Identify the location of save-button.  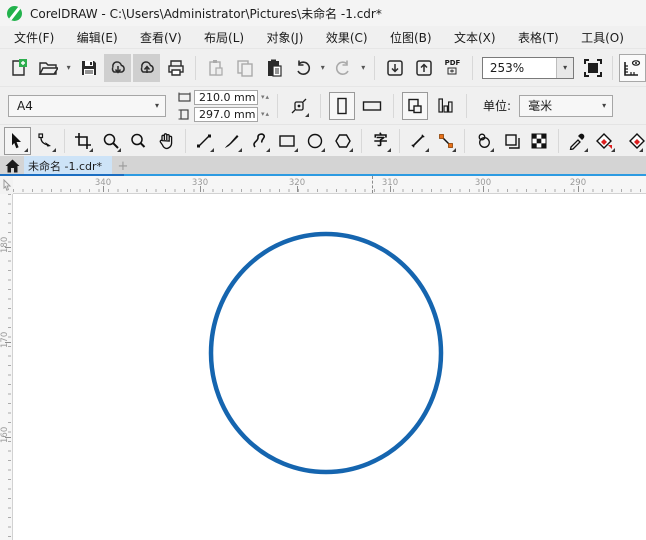
(88, 68).